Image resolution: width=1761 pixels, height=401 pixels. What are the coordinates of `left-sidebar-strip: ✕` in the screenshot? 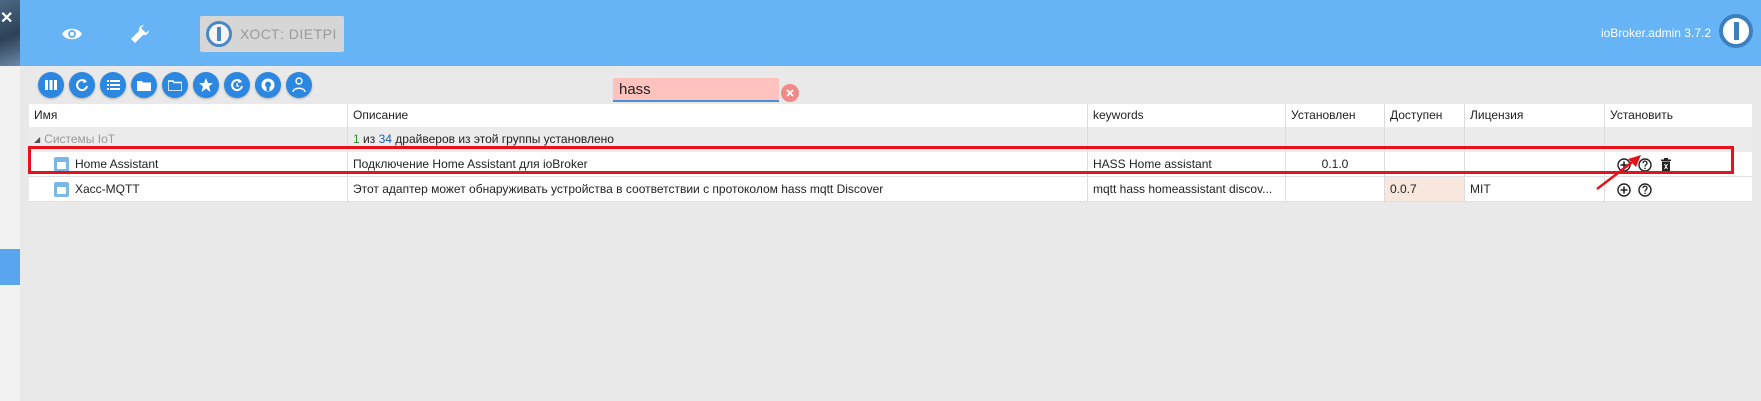 It's located at (10, 200).